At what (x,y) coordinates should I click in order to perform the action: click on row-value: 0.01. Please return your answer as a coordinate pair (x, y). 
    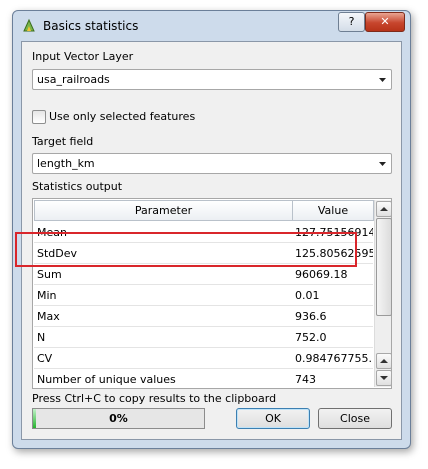
    Looking at the image, I should click on (307, 295).